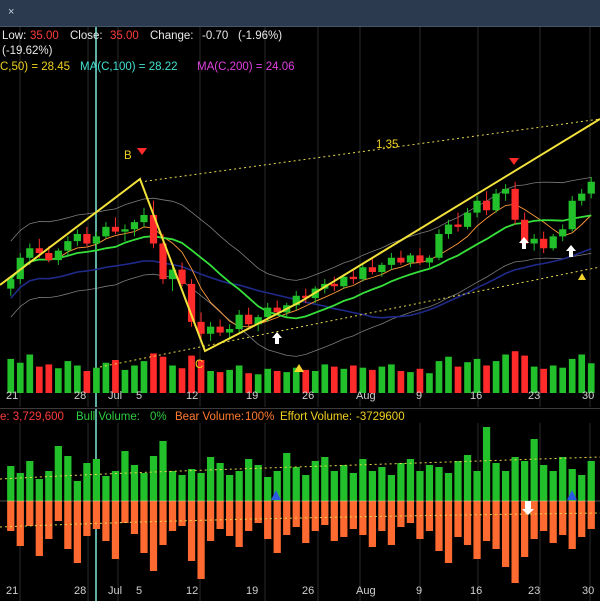  I want to click on x-tick-label: 19, so click(252, 396).